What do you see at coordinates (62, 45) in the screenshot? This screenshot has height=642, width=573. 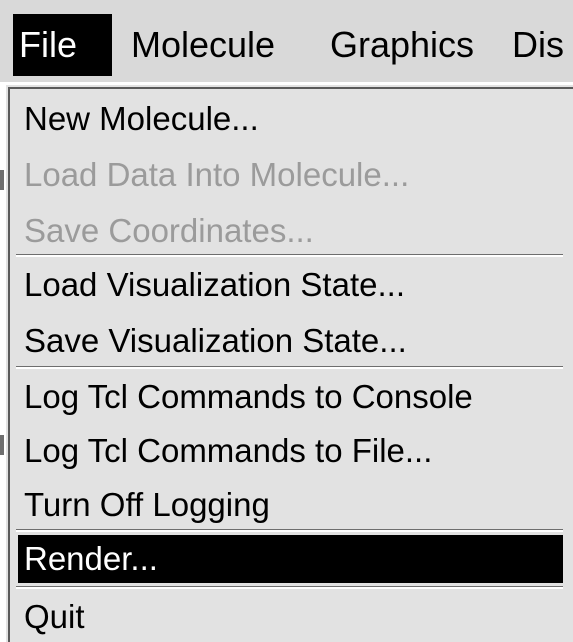 I see `menu-file: File` at bounding box center [62, 45].